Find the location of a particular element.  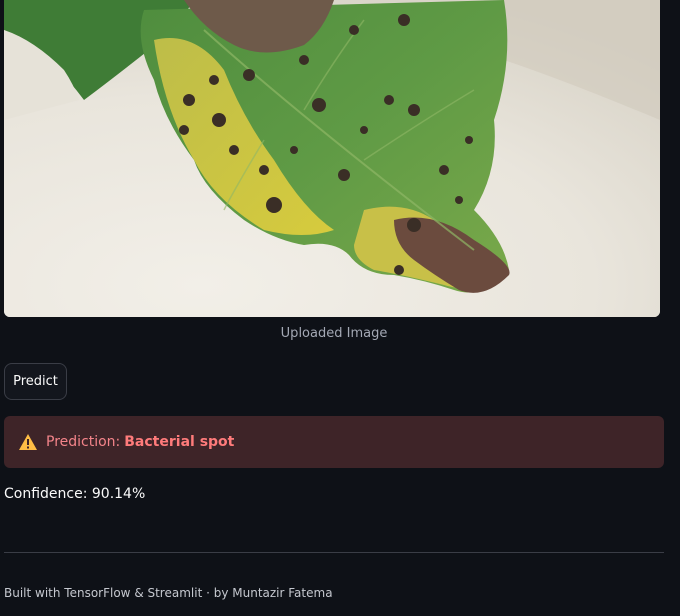

prediction-value: Bacterial spot is located at coordinates (179, 442).